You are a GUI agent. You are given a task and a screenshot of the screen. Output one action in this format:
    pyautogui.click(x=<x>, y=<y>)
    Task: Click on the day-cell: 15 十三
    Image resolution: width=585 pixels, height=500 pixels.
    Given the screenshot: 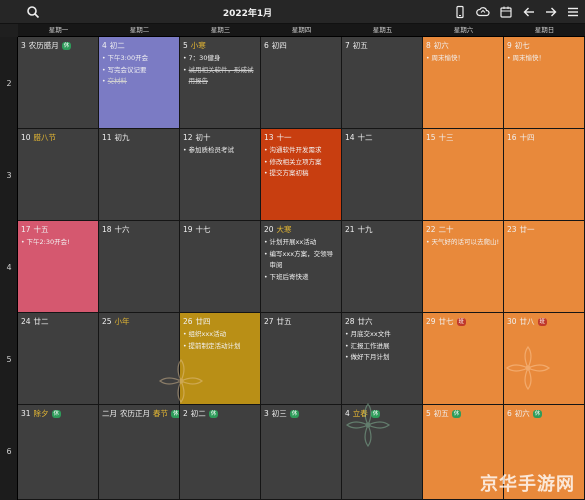 What is the action you would take?
    pyautogui.click(x=463, y=175)
    